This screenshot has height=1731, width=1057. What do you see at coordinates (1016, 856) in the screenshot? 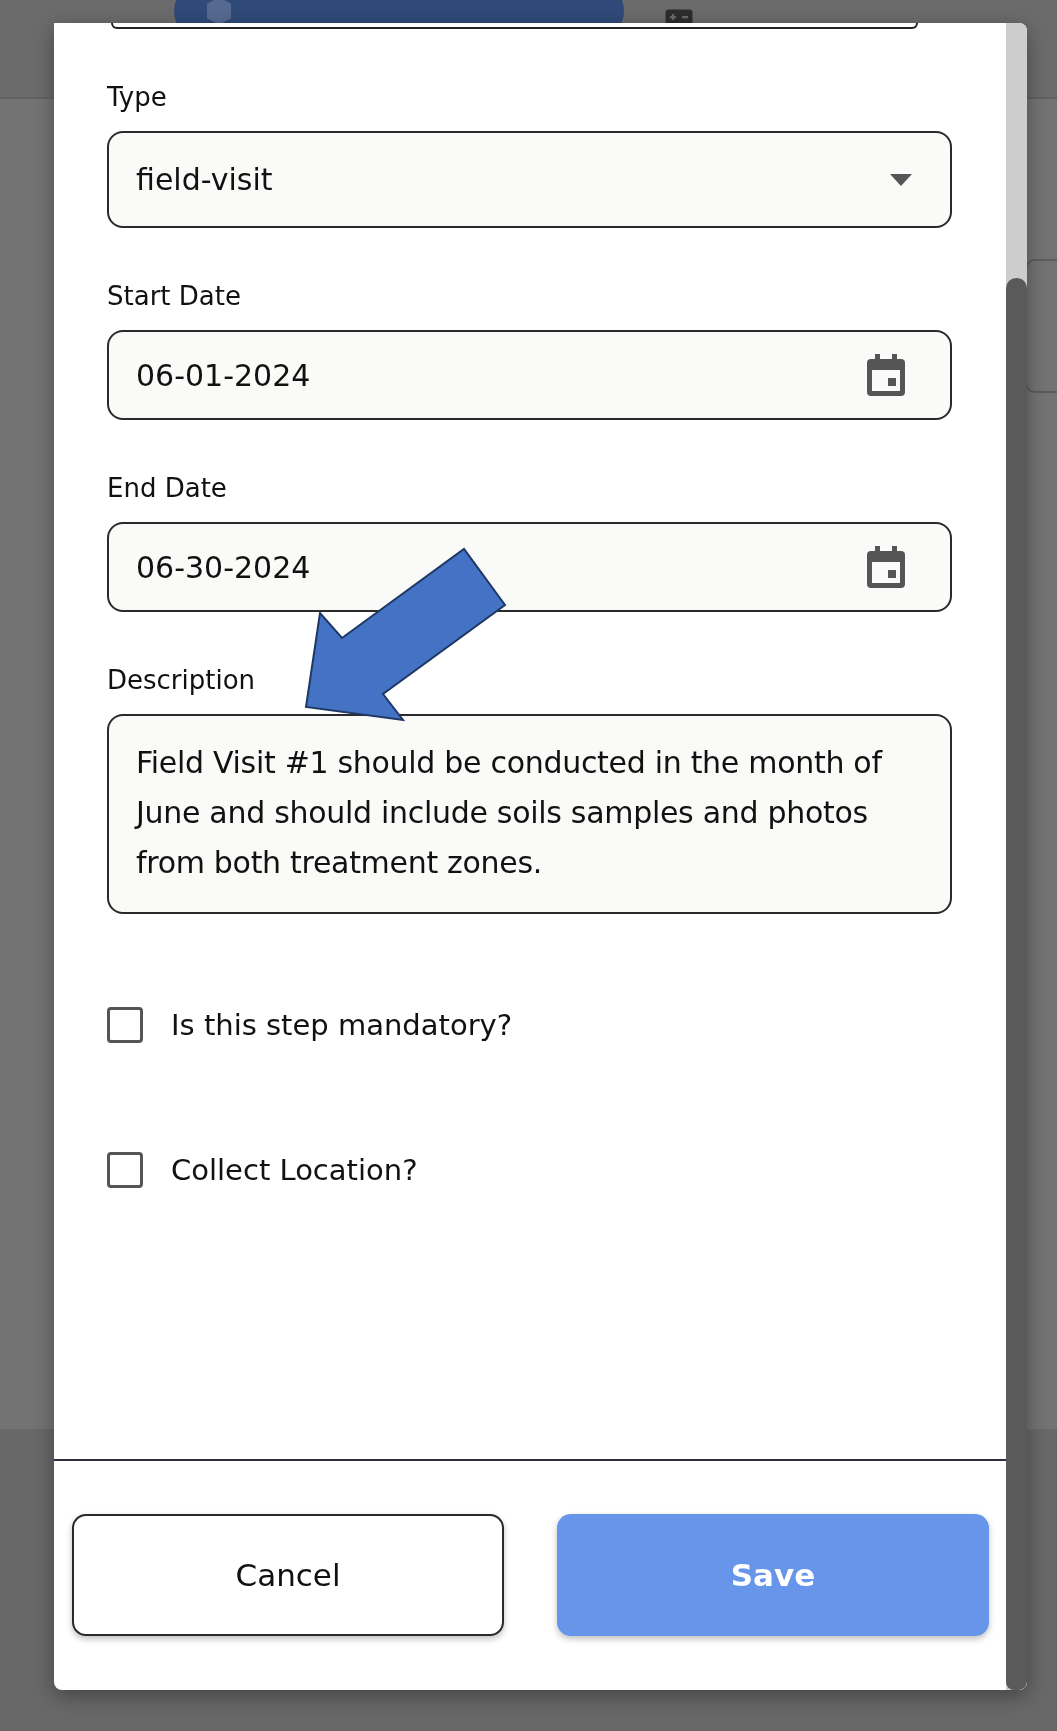
I see `scrollbar` at bounding box center [1016, 856].